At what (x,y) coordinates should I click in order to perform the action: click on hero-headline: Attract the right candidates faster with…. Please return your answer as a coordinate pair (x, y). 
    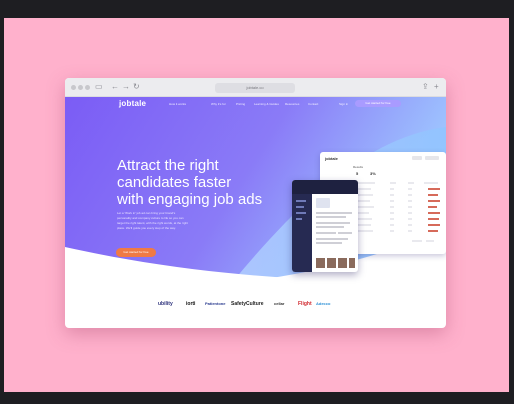
    Looking at the image, I should click on (190, 182).